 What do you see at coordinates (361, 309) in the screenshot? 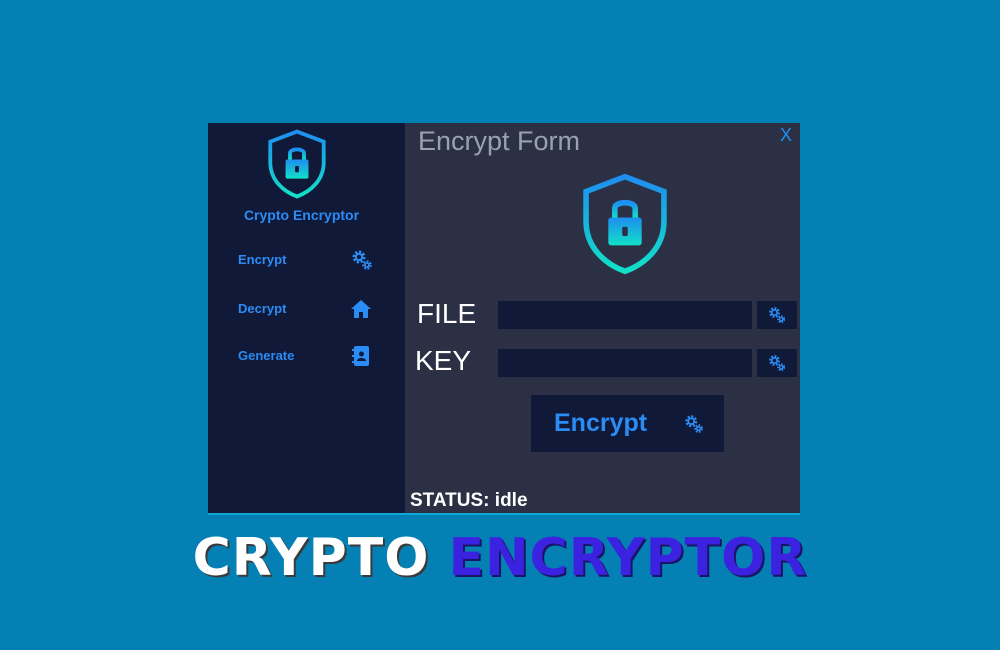
I see `home-icon` at bounding box center [361, 309].